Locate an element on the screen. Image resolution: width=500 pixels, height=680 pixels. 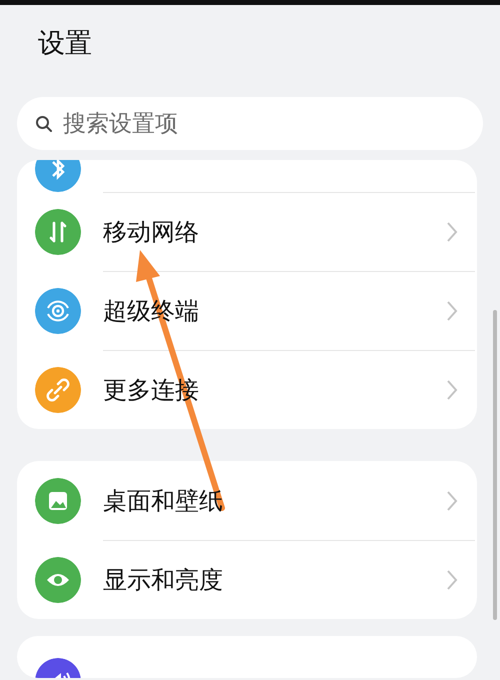
settings-label: 移动网络 is located at coordinates (151, 232).